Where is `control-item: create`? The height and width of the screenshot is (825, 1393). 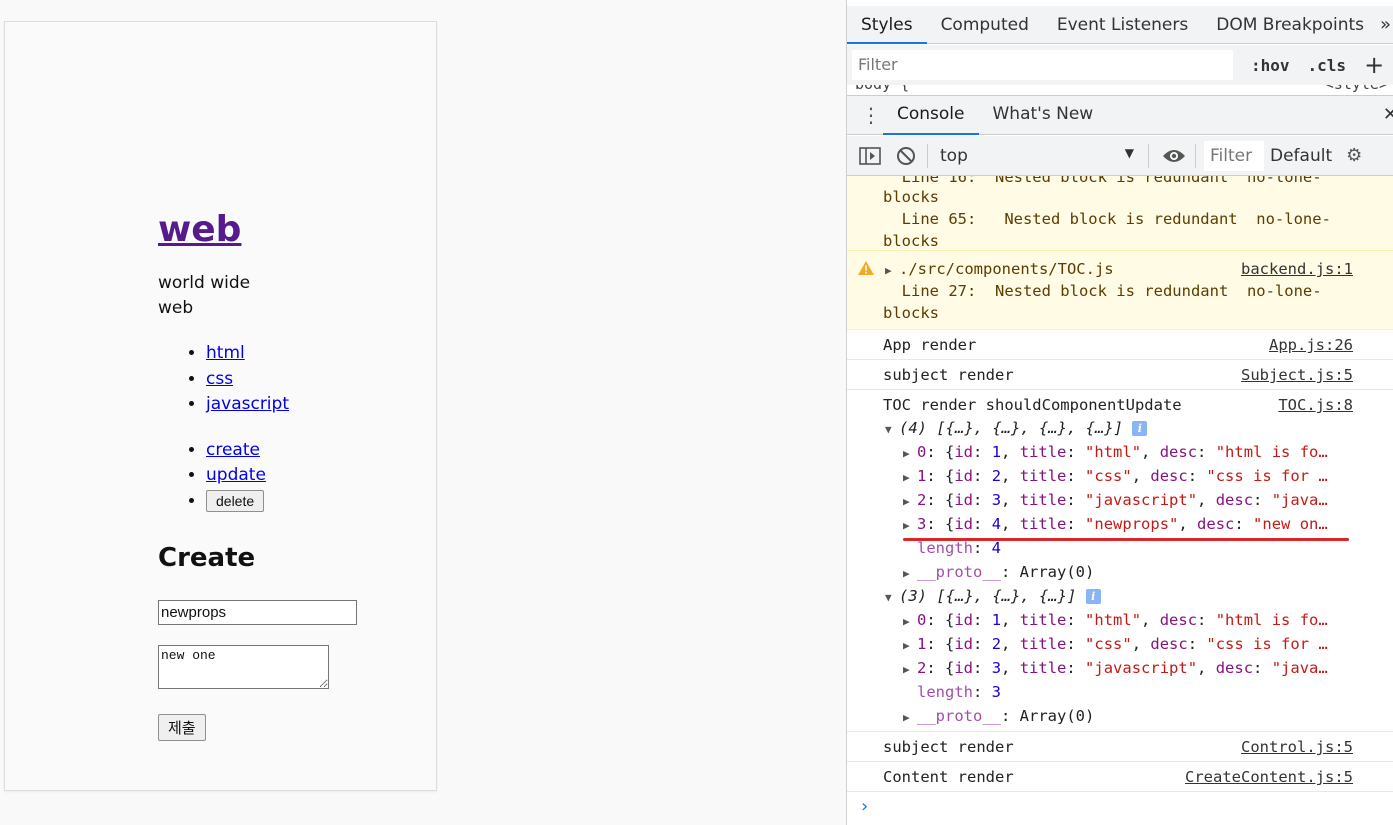 control-item: create is located at coordinates (312, 451).